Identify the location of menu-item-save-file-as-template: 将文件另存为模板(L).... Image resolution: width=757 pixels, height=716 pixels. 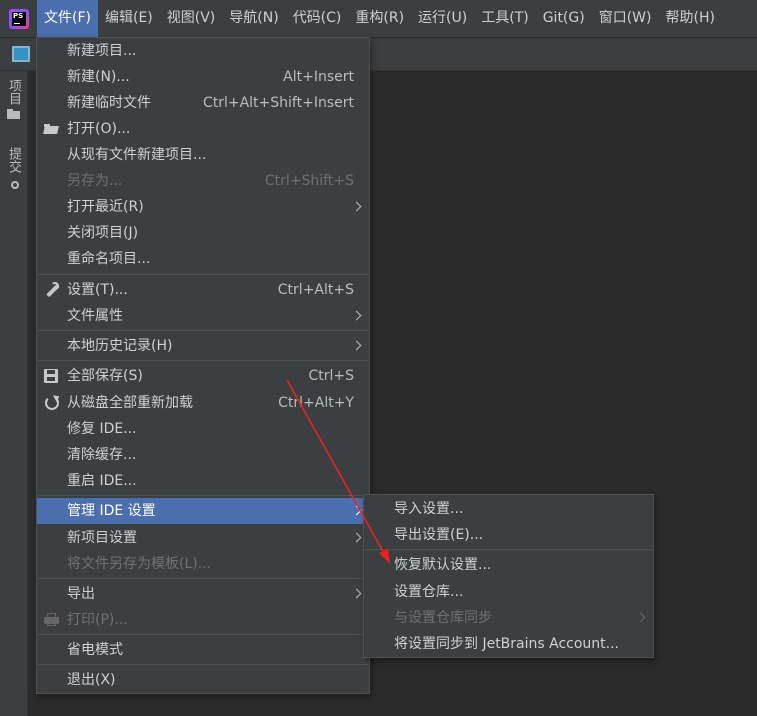
(139, 564).